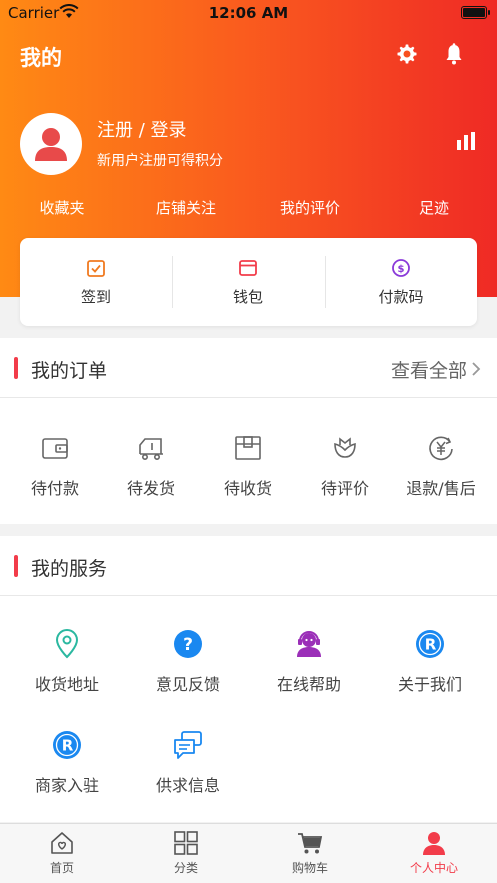 This screenshot has height=883, width=497. Describe the element at coordinates (186, 207) in the screenshot. I see `quick-link-followed-shops: 店铺关注` at that location.